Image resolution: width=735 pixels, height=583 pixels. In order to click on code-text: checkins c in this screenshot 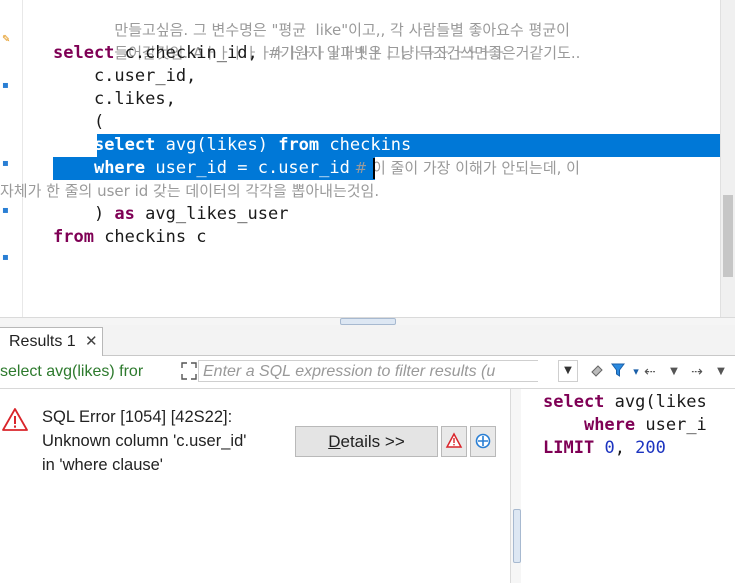, I will do `click(150, 237)`.